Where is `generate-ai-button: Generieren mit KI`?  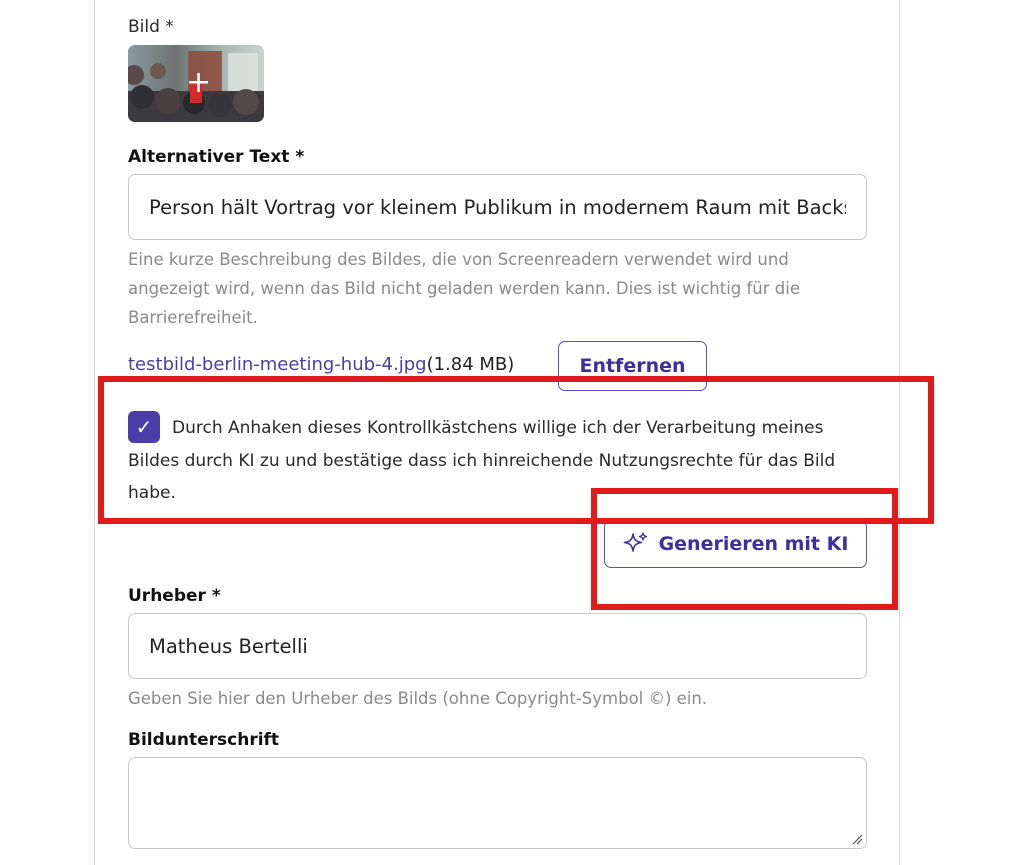
generate-ai-button: Generieren mit KI is located at coordinates (735, 544).